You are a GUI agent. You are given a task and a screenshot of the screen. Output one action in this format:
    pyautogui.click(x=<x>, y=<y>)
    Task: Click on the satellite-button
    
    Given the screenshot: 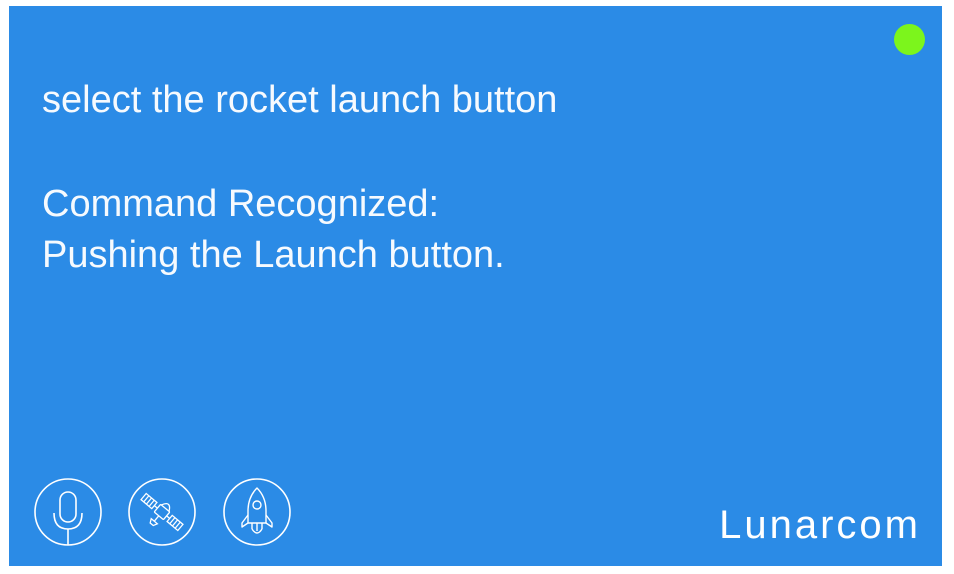 What is the action you would take?
    pyautogui.click(x=162, y=512)
    